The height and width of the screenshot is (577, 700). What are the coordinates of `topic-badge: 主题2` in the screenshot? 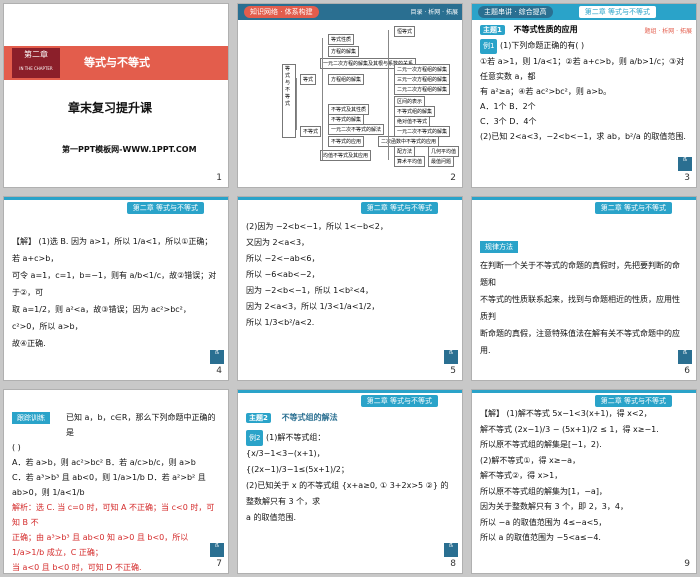 It's located at (258, 418).